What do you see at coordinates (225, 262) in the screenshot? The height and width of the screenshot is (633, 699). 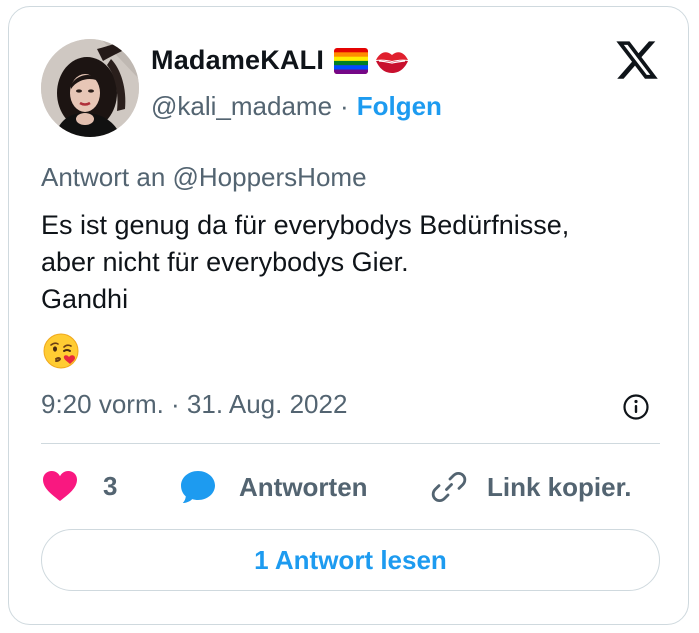 I see `tweet-text-line: aber nicht für everybodys Gier.` at bounding box center [225, 262].